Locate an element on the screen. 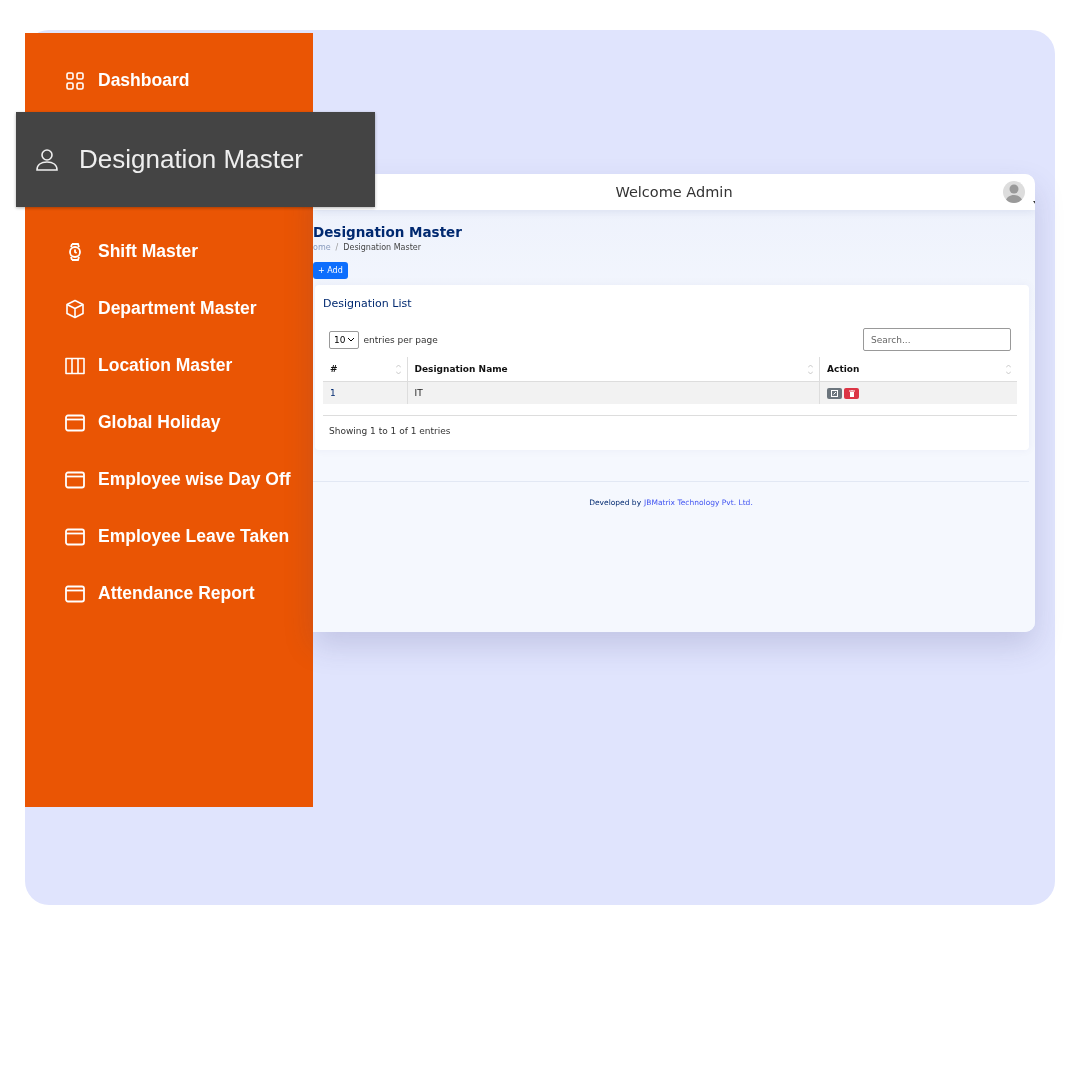 This screenshot has height=1080, width=1080. page-size-select: 10 is located at coordinates (344, 339).